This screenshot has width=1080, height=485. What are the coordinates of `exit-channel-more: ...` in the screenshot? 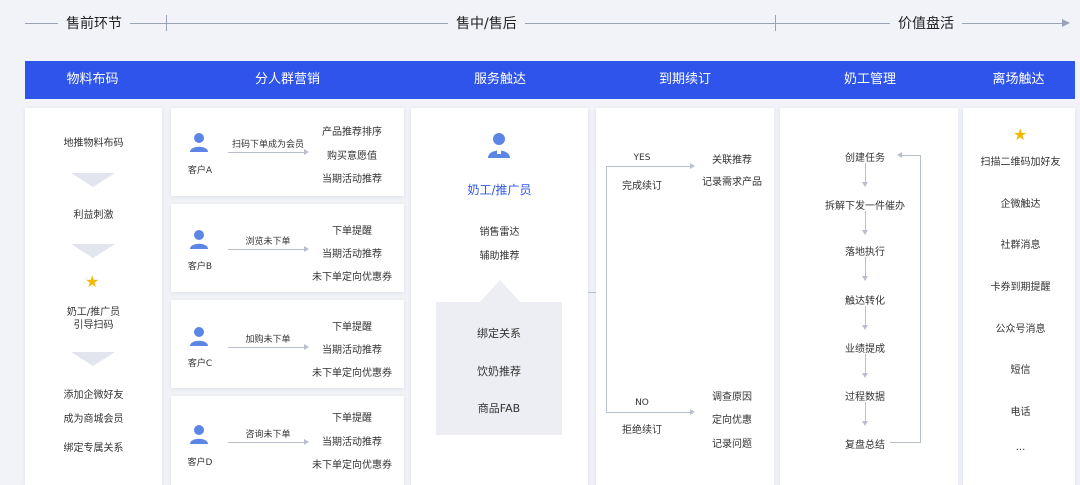 It's located at (1020, 447).